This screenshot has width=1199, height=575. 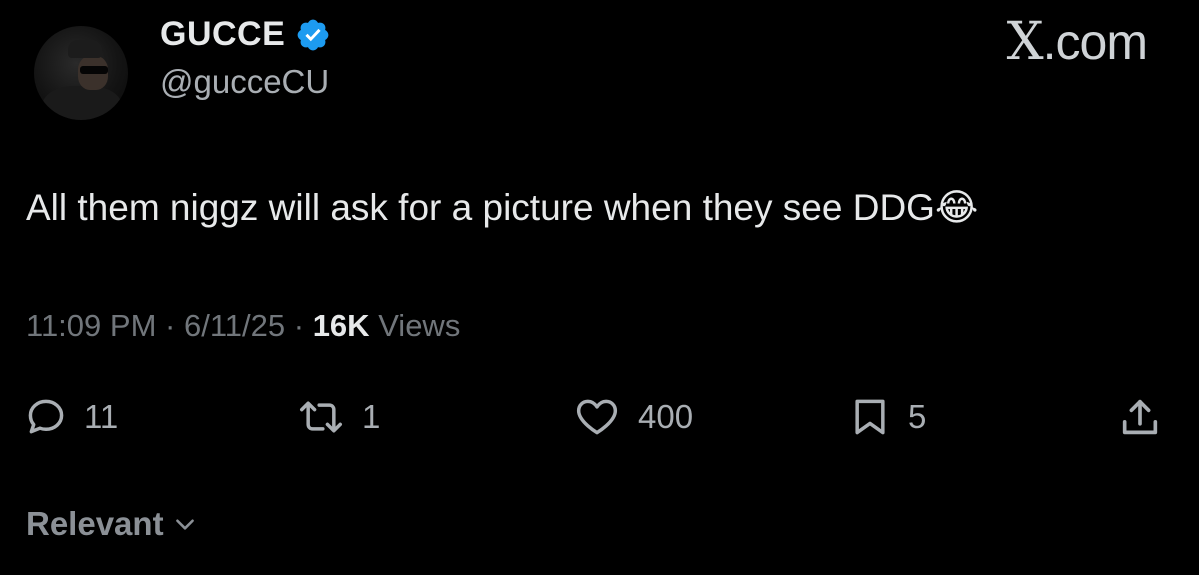 I want to click on bookmark-button: 5, so click(x=887, y=417).